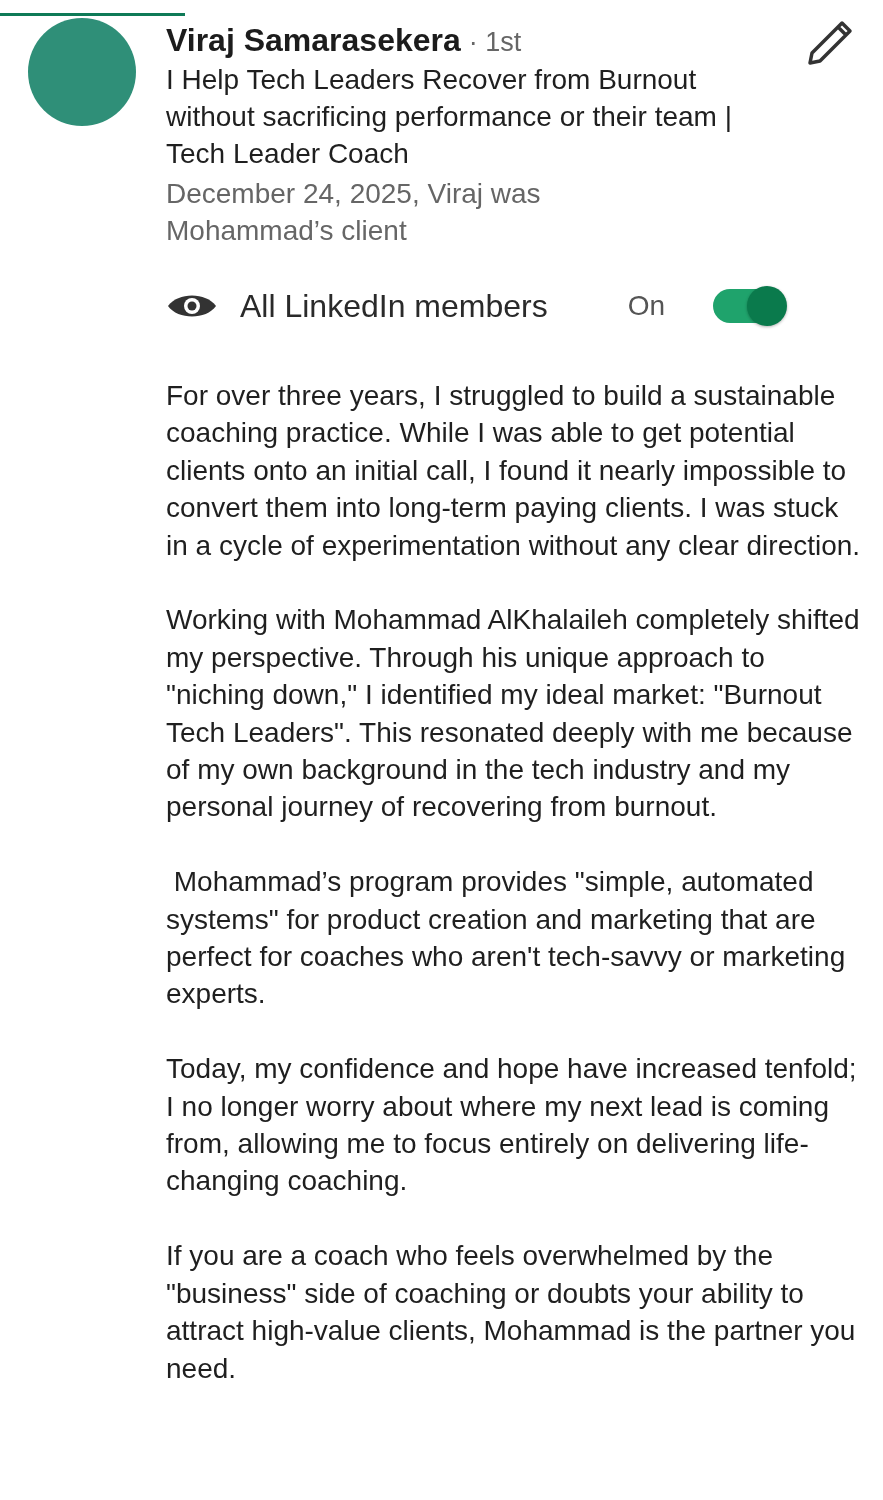 The image size is (883, 1500). Describe the element at coordinates (354, 212) in the screenshot. I see `relationship-text: December 24, 2025, Viraj was Mohammad’s client` at that location.